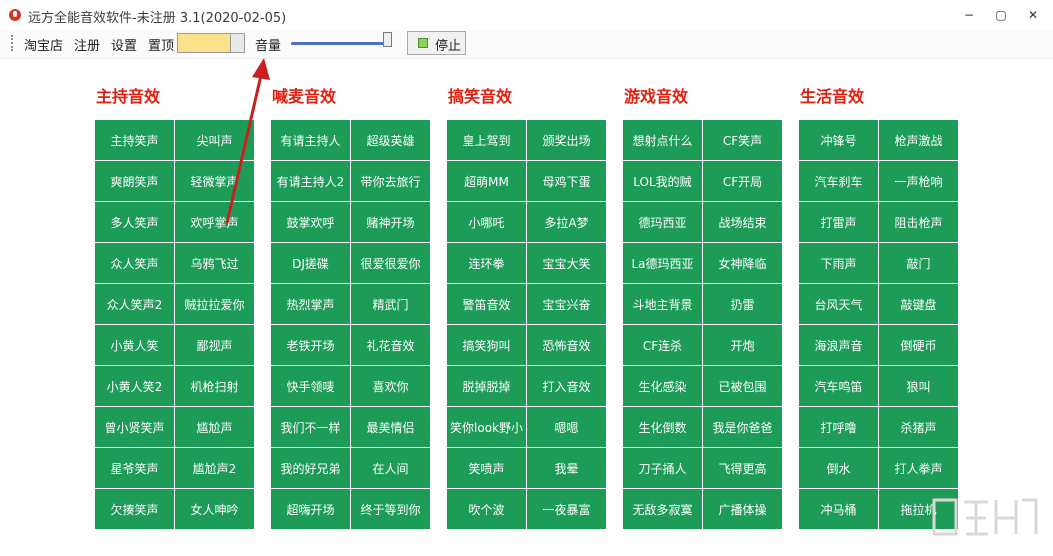 The width and height of the screenshot is (1053, 556). Describe the element at coordinates (1033, 15) in the screenshot. I see `close-button: ✕` at that location.